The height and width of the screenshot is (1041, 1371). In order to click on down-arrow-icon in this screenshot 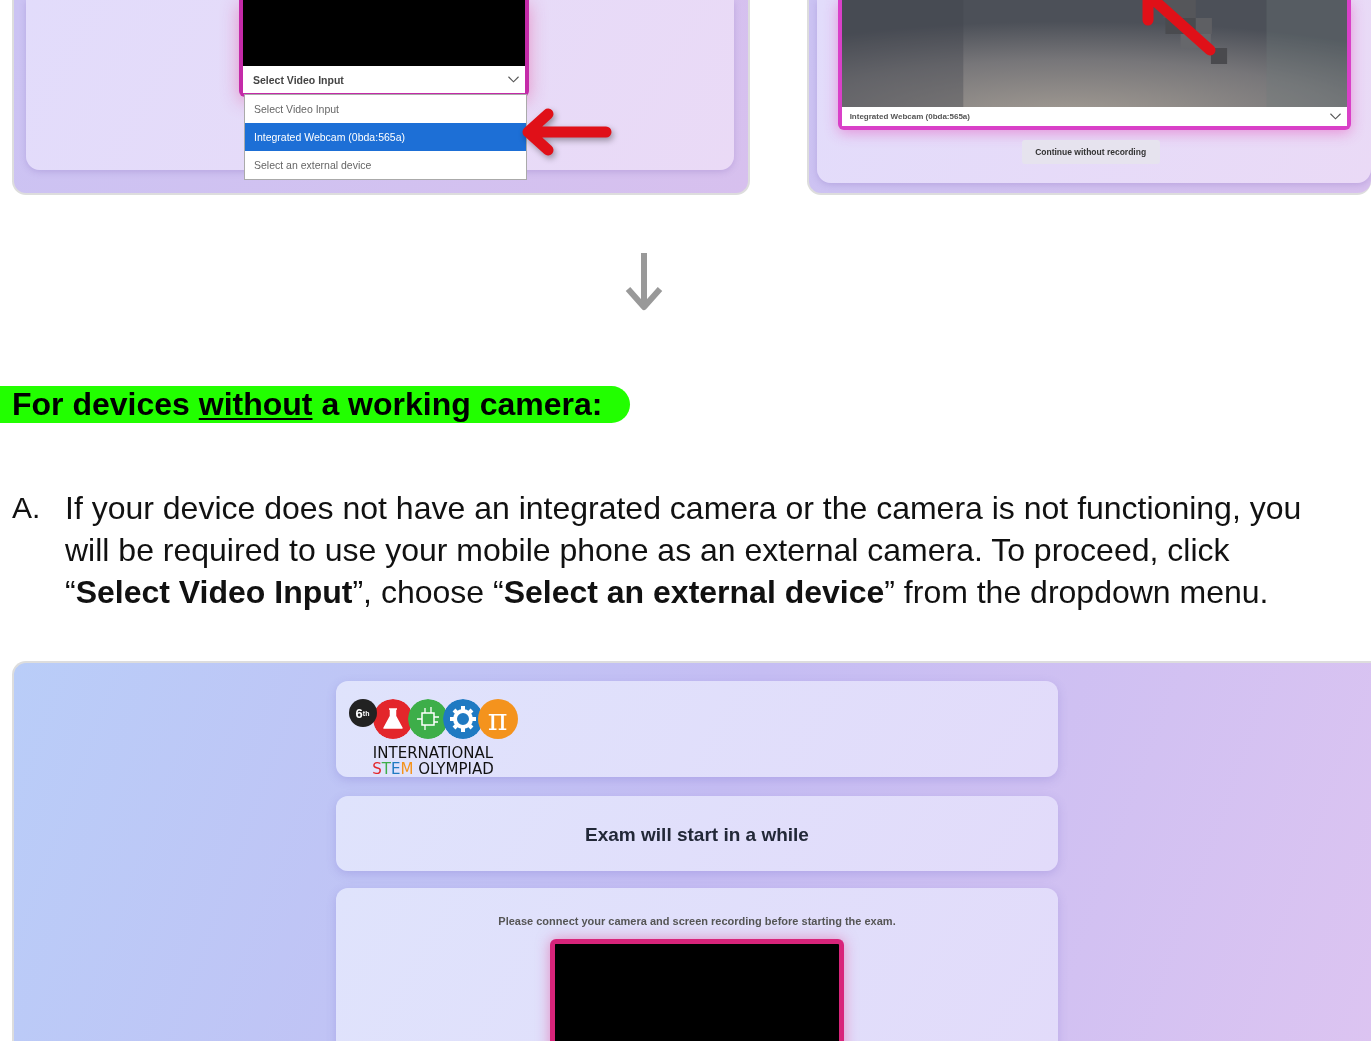, I will do `click(644, 282)`.